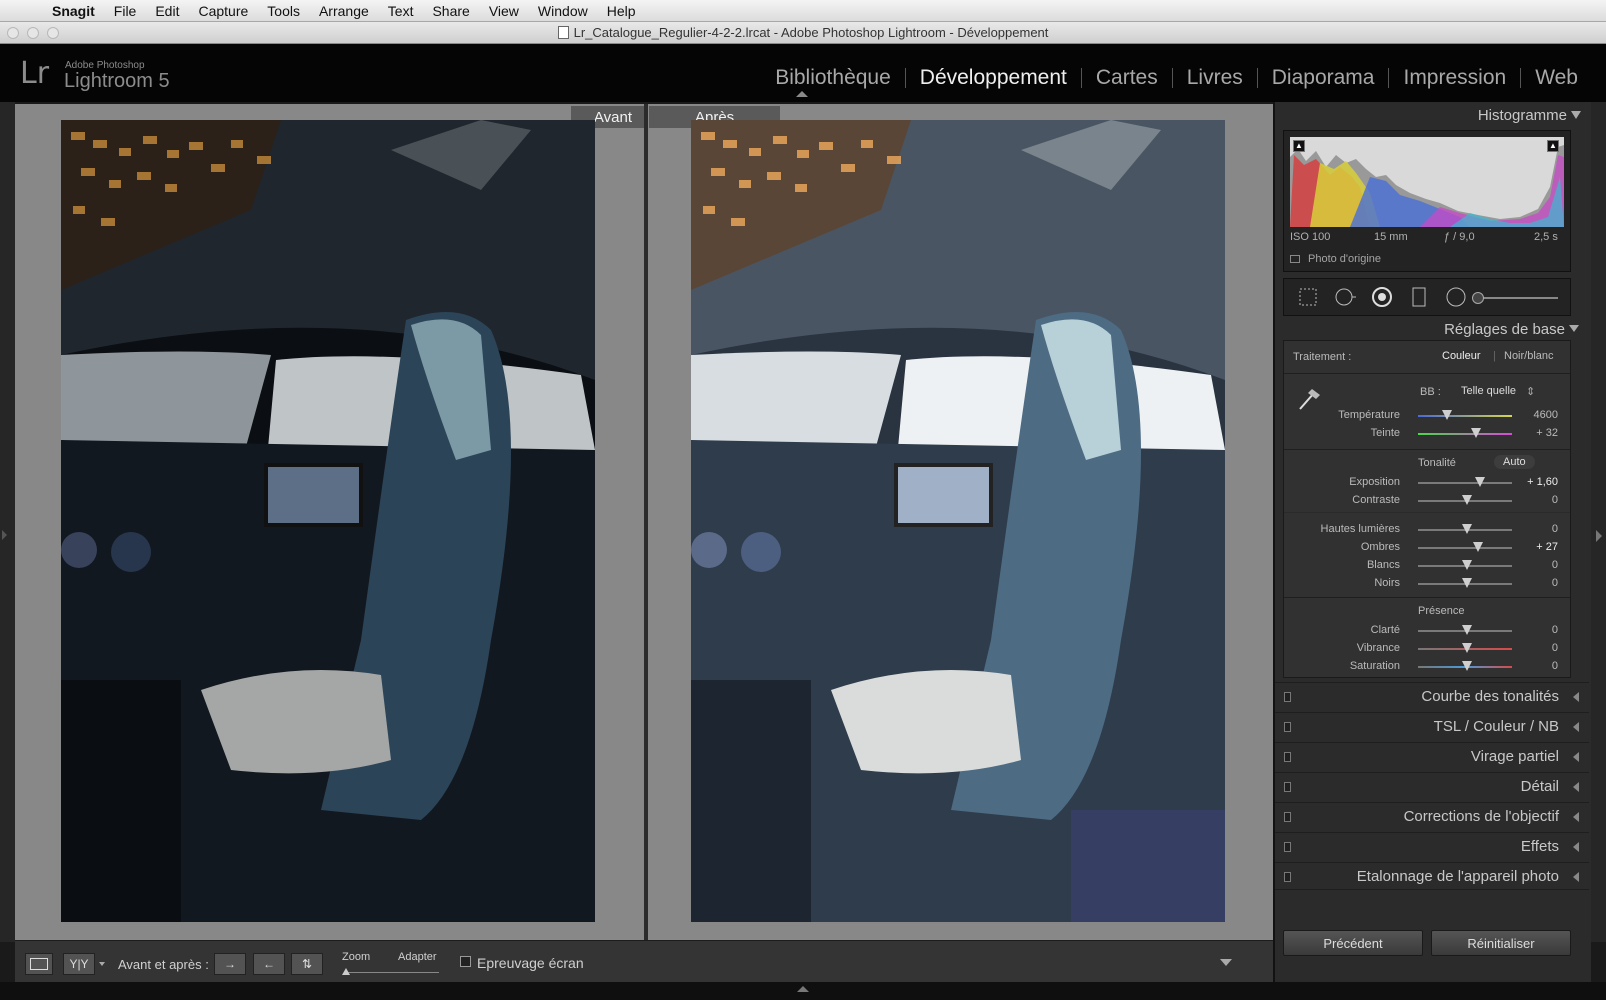  Describe the element at coordinates (1501, 943) in the screenshot. I see `reset-button: Réinitialiser` at that location.